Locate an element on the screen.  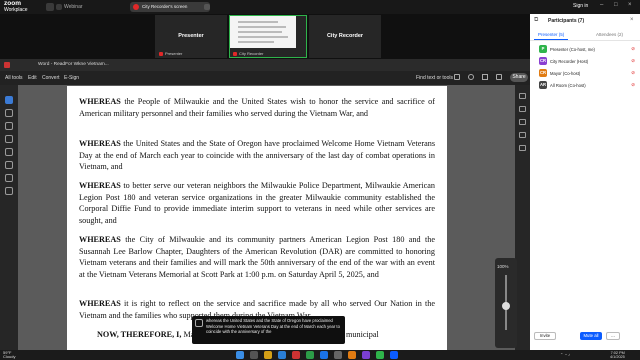
layers-icon is located at coordinates (522, 148).